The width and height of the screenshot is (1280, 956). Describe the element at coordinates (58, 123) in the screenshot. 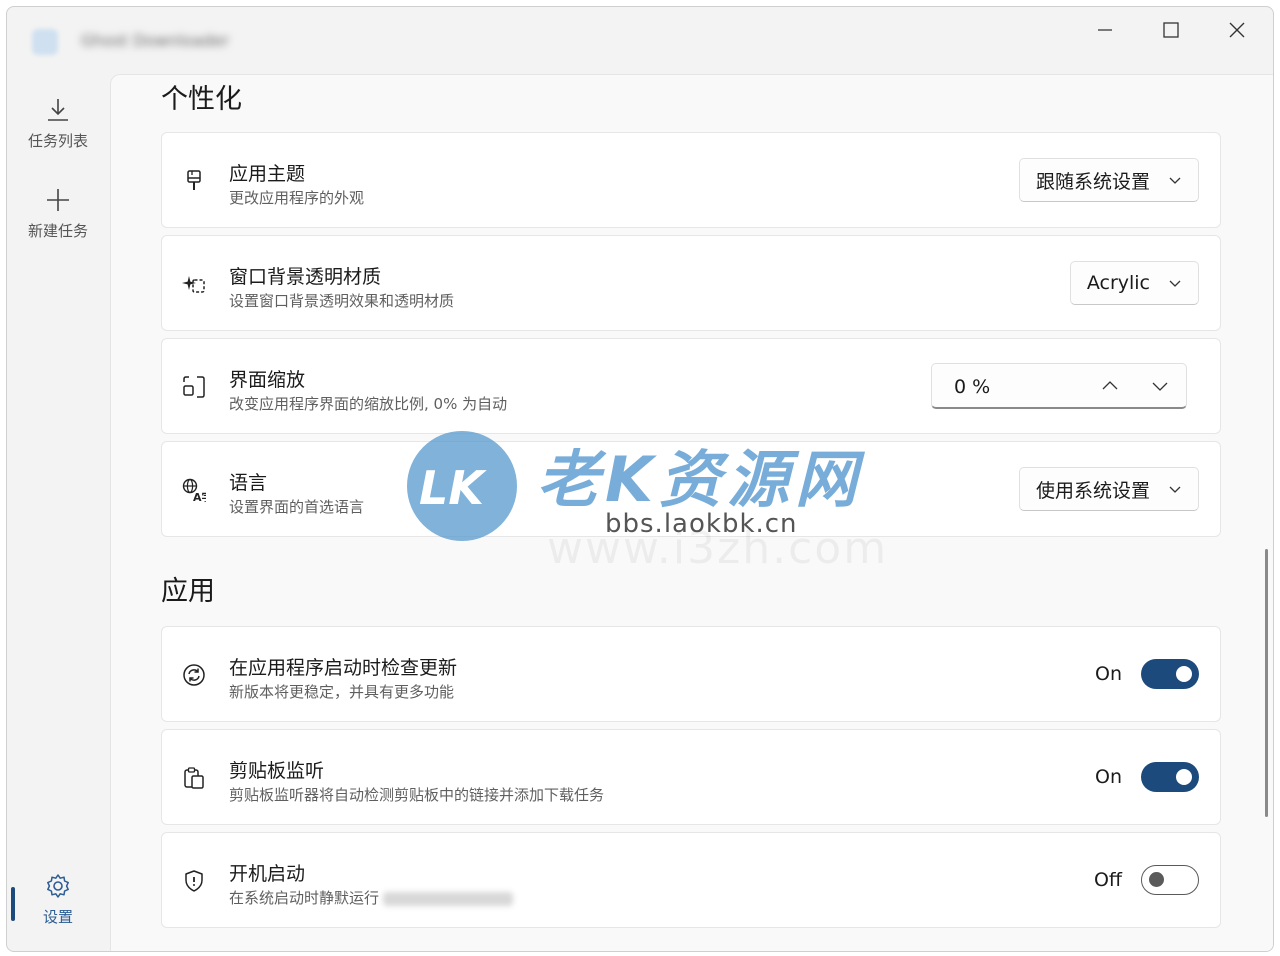

I see `sidebar-item-task-list: 任务列表` at that location.